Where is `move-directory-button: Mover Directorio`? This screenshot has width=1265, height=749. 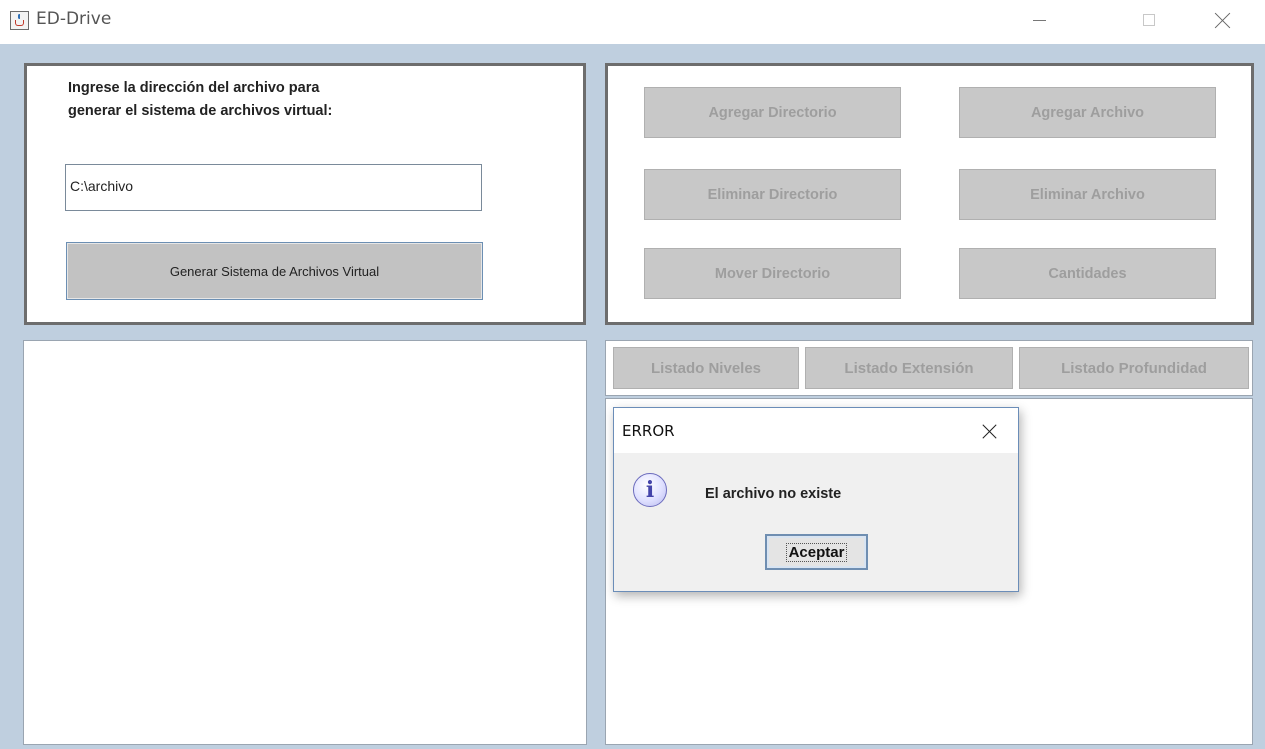
move-directory-button: Mover Directorio is located at coordinates (772, 273).